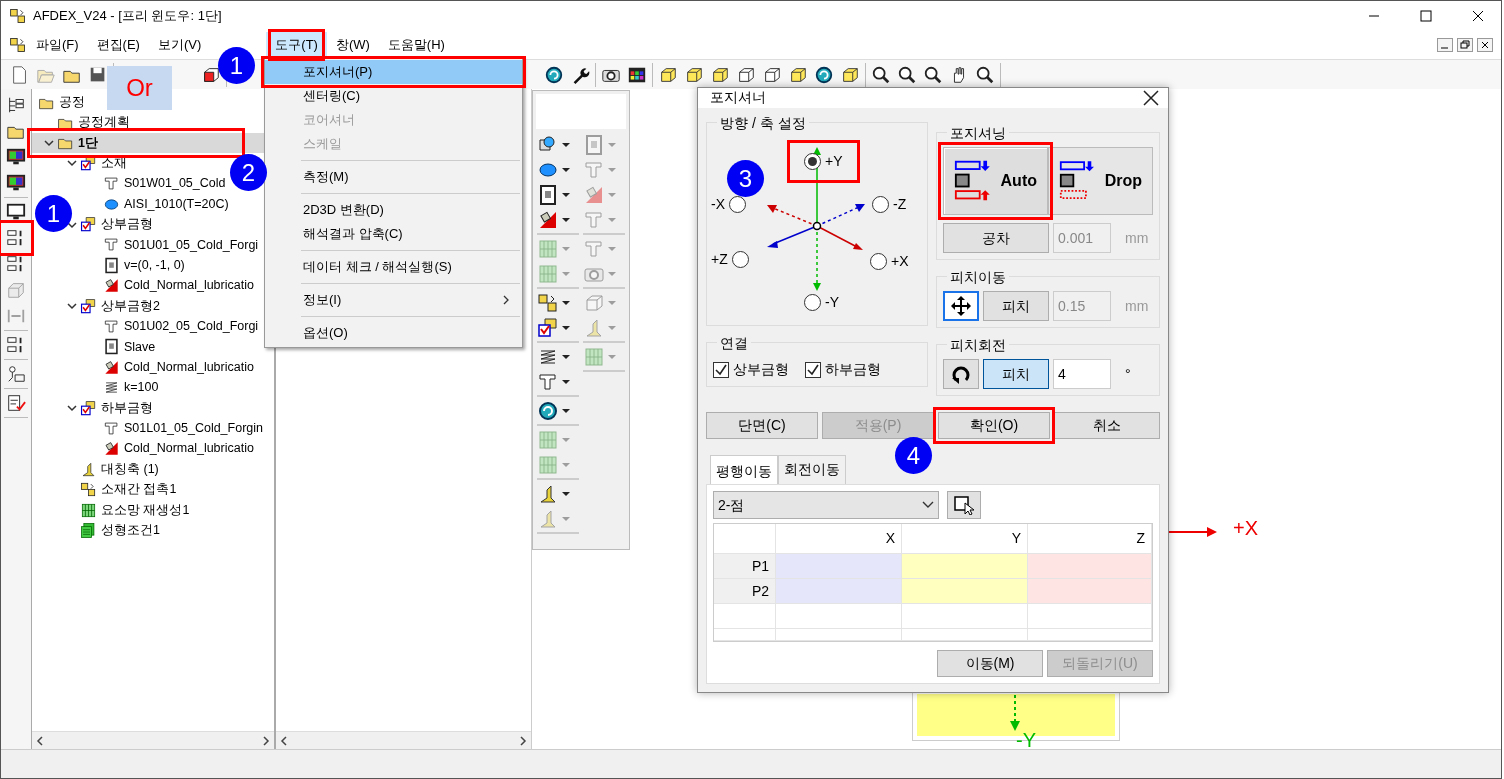 The height and width of the screenshot is (779, 1504). I want to click on tree-item: S01U01_05_Cold_Forgi, so click(191, 245).